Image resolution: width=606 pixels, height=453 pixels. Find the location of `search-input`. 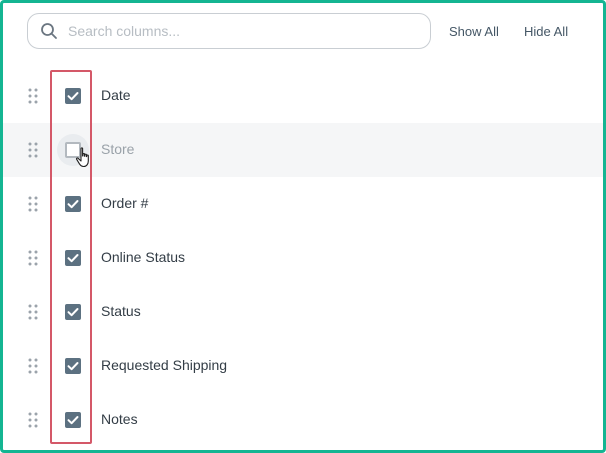

search-input is located at coordinates (233, 31).